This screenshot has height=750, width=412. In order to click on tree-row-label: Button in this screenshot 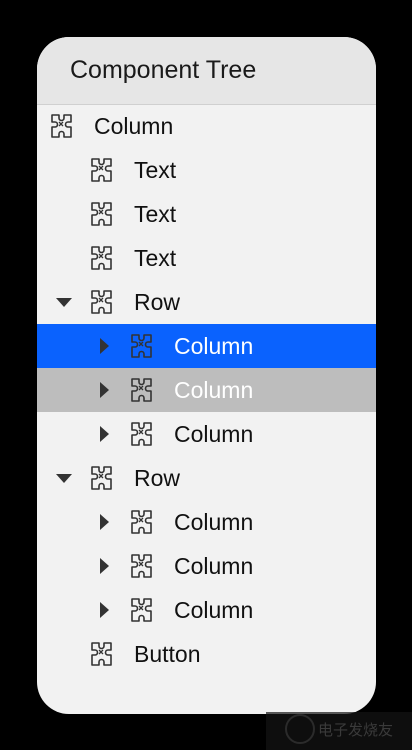, I will do `click(167, 654)`.